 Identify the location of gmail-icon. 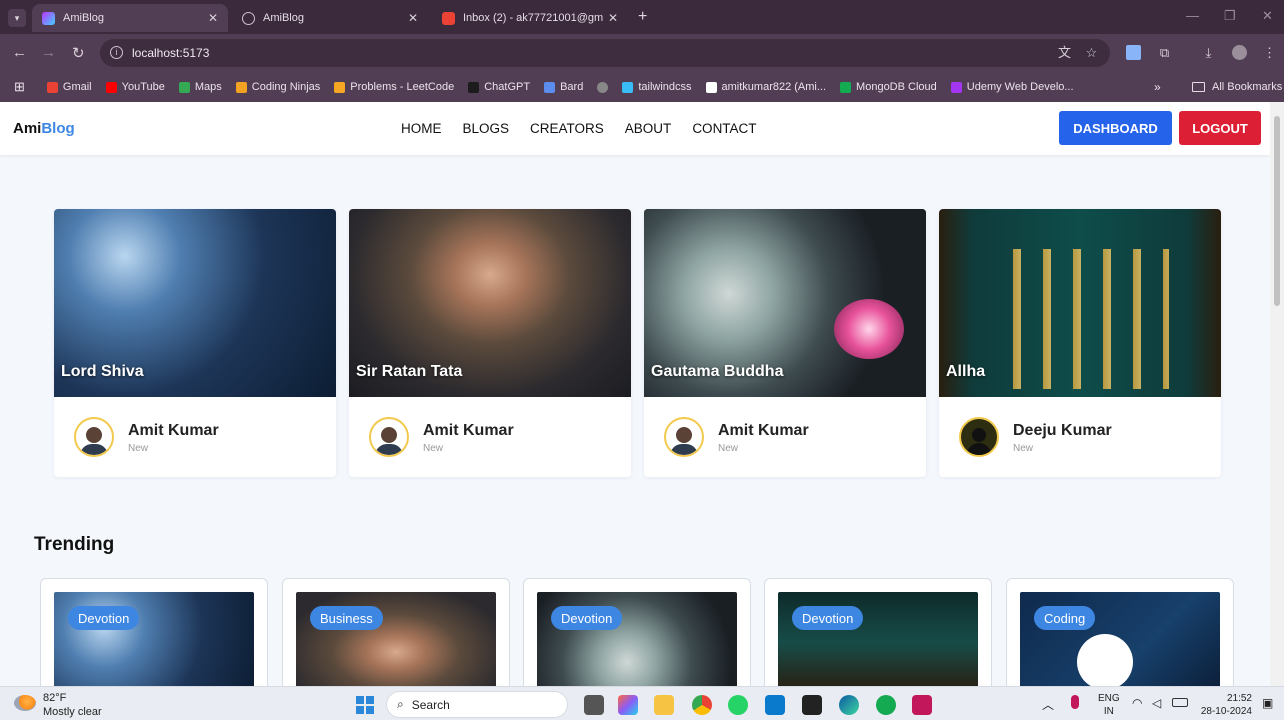
(448, 18).